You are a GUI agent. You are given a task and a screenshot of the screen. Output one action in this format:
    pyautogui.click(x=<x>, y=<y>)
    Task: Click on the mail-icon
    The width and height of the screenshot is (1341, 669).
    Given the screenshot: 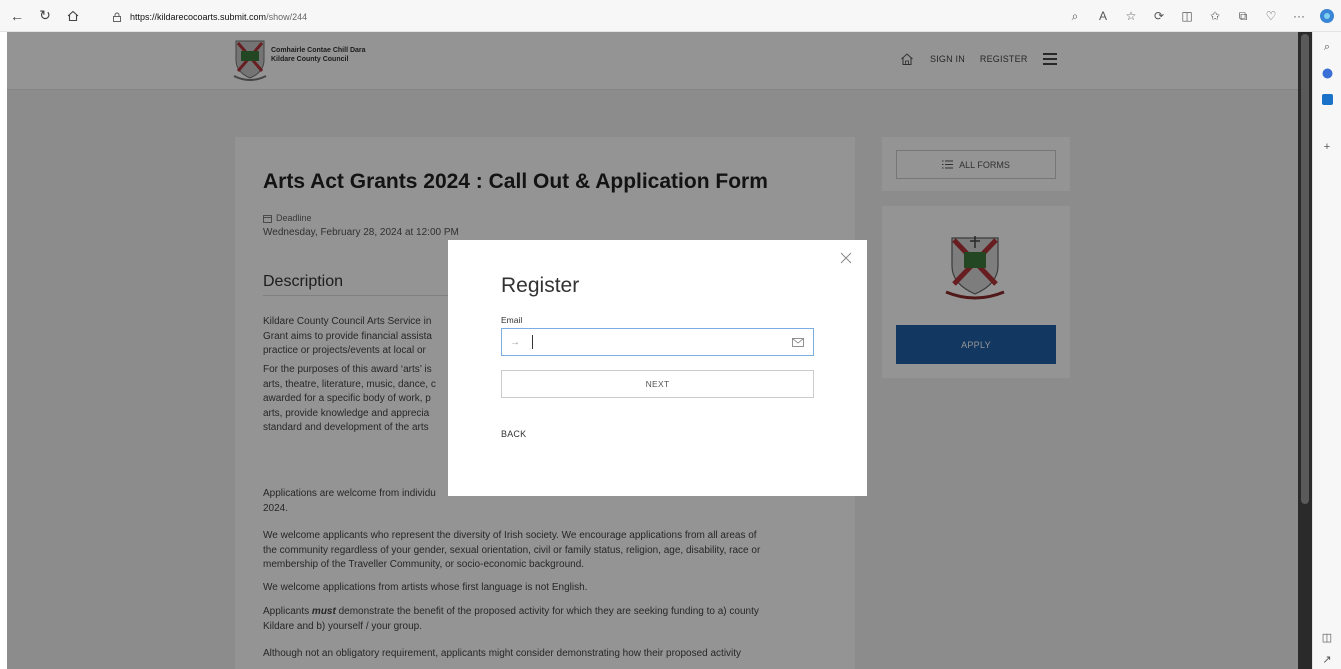 What is the action you would take?
    pyautogui.click(x=798, y=342)
    